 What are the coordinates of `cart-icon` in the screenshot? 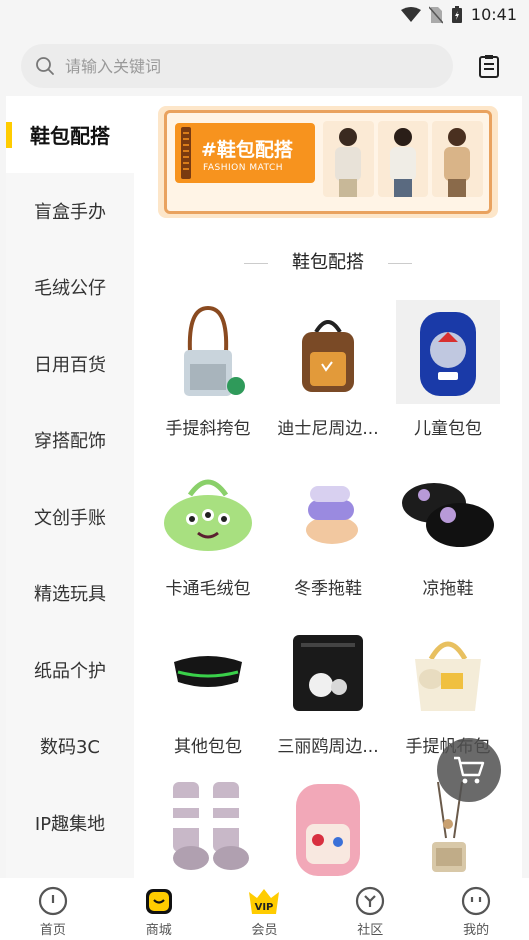 It's located at (469, 770).